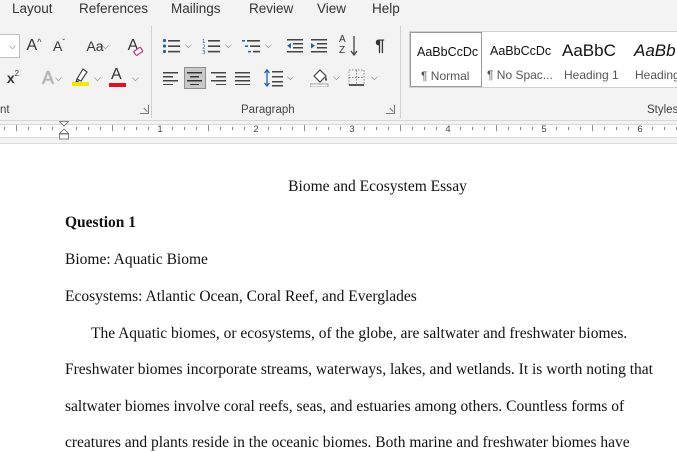  I want to click on align-left-button, so click(171, 78).